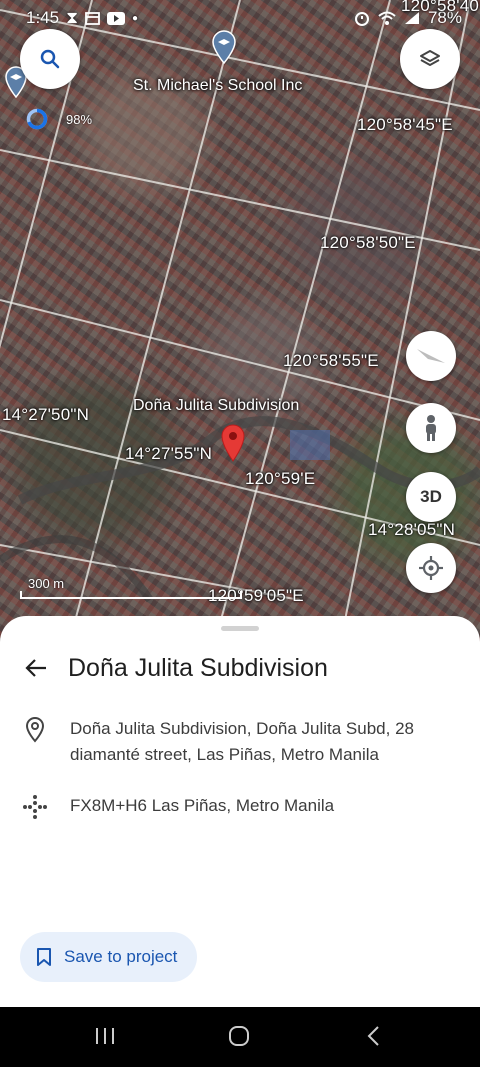 The image size is (480, 1067). I want to click on pegman-icon, so click(431, 428).